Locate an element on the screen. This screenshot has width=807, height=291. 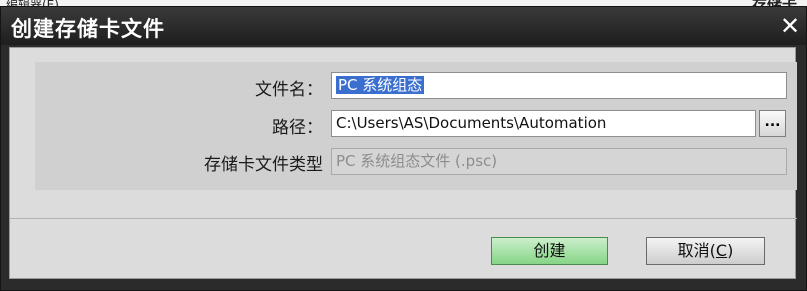
path-label: 路径： is located at coordinates (297, 128).